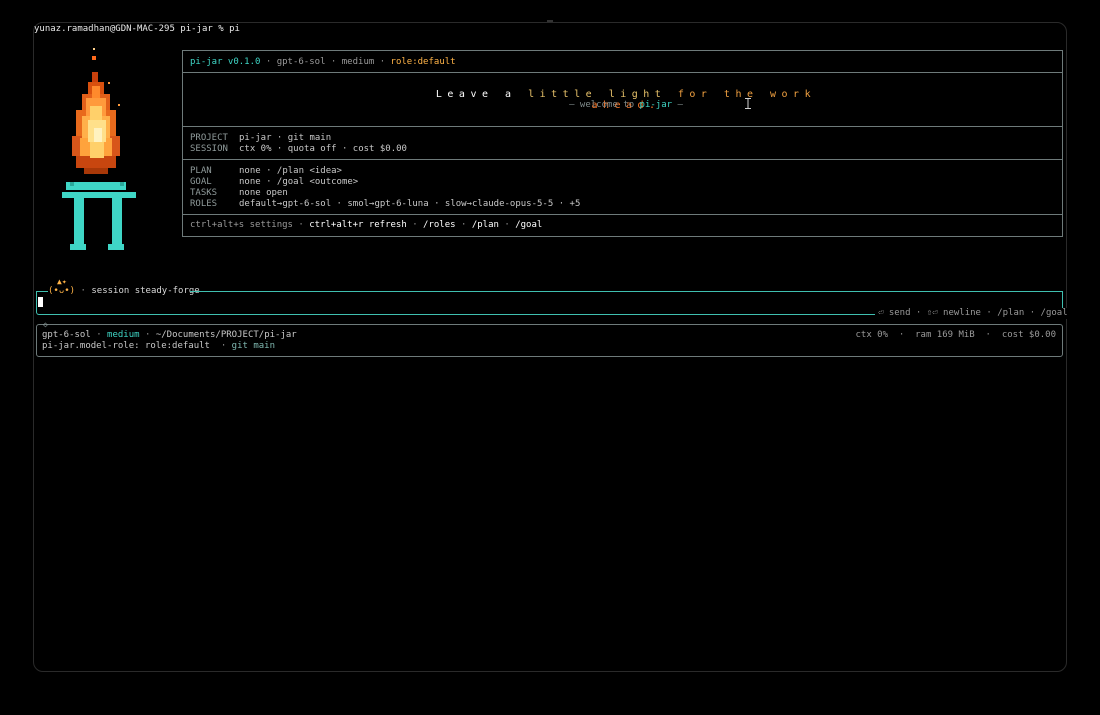 The height and width of the screenshot is (715, 1100). Describe the element at coordinates (217, 225) in the screenshot. I see `settings-shortcut-key: ctrl+alt+s` at that location.